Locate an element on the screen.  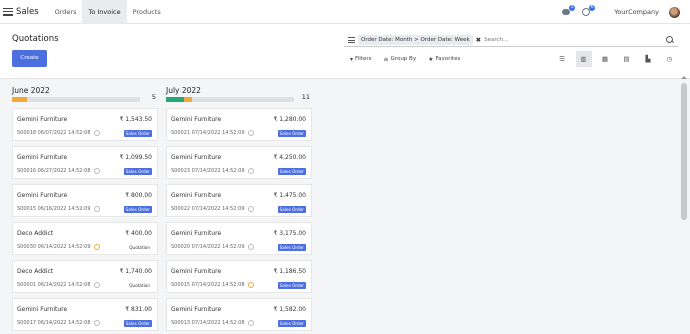
card-reference: S00023 07/14/2022 14:52:09 is located at coordinates (208, 171).